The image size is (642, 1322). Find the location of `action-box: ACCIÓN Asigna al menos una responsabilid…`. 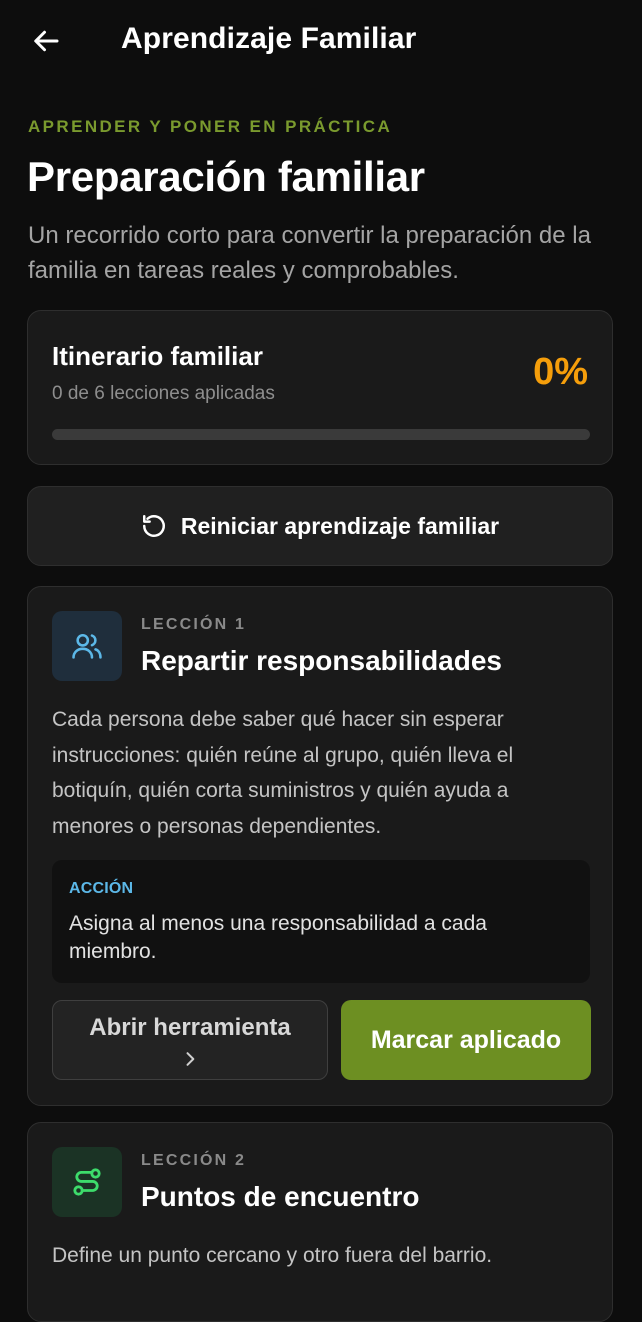

action-box: ACCIÓN Asigna al menos una responsabilid… is located at coordinates (321, 921).